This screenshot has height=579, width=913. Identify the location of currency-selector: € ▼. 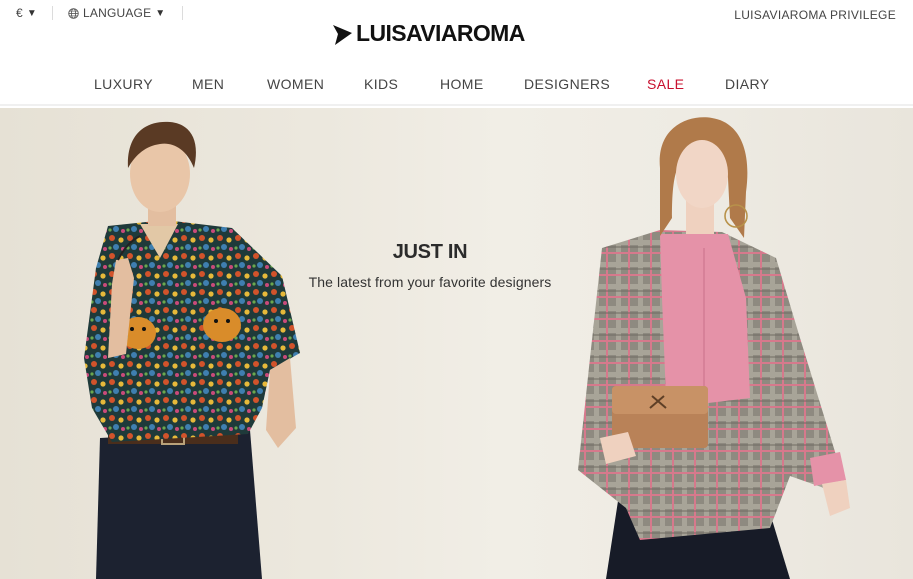
(26, 13).